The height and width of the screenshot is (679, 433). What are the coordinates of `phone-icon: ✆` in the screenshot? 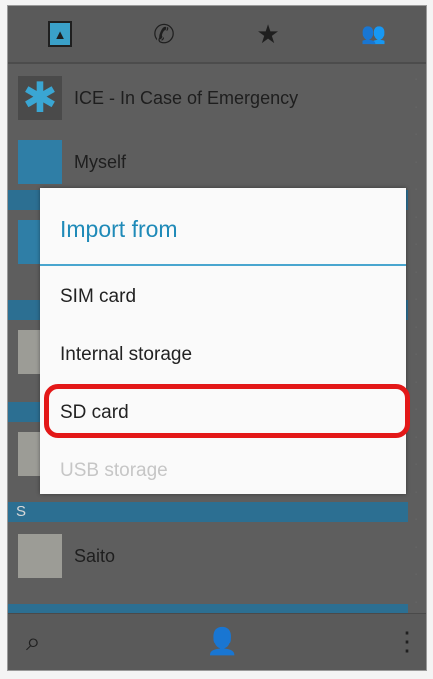 It's located at (164, 34).